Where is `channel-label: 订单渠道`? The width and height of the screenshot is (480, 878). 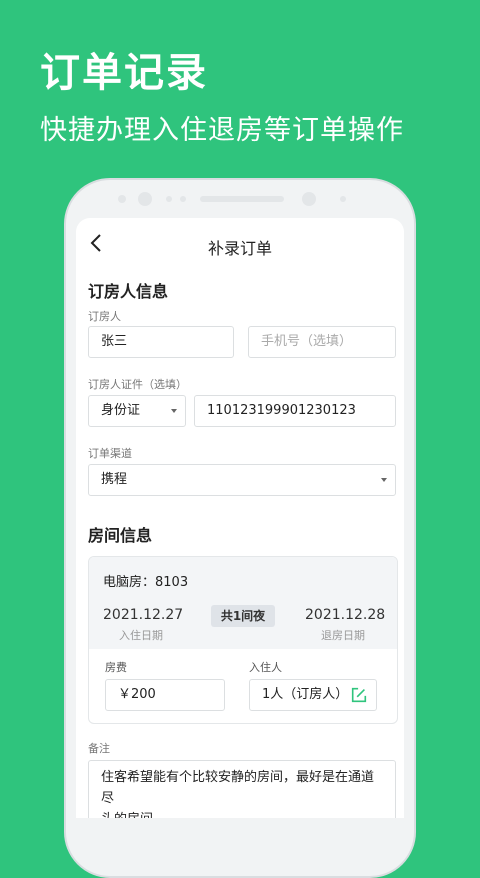
channel-label: 订单渠道 is located at coordinates (110, 453).